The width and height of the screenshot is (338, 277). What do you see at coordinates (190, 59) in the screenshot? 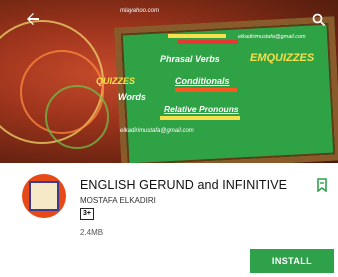
I see `banner-phrasal-verbs: Phrasal Verbs` at bounding box center [190, 59].